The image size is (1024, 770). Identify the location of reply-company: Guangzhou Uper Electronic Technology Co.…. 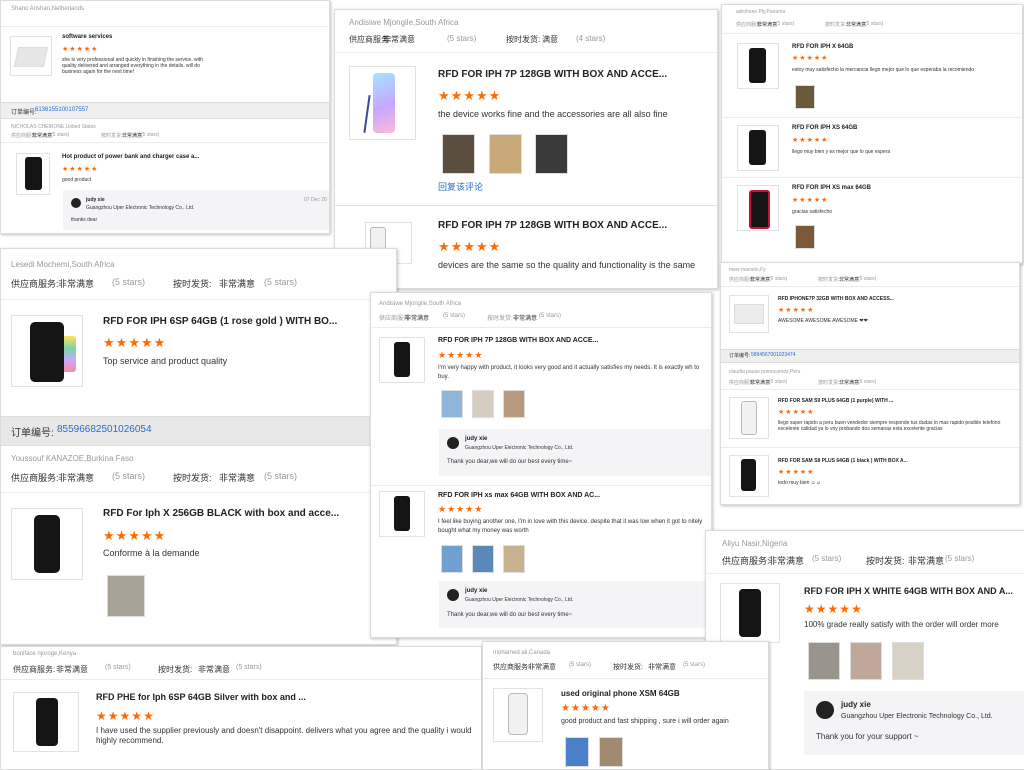
(519, 448).